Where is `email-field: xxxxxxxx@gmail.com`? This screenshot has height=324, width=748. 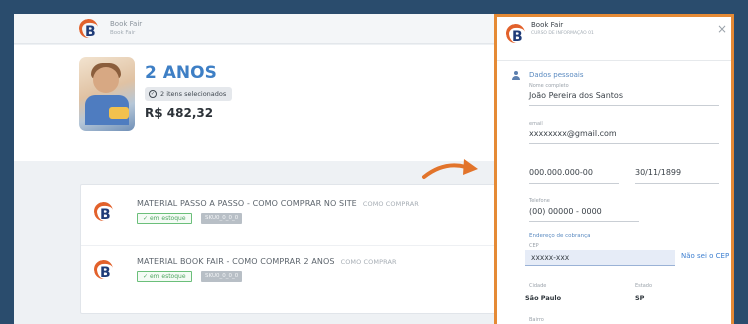
email-field: xxxxxxxx@gmail.com is located at coordinates (573, 133).